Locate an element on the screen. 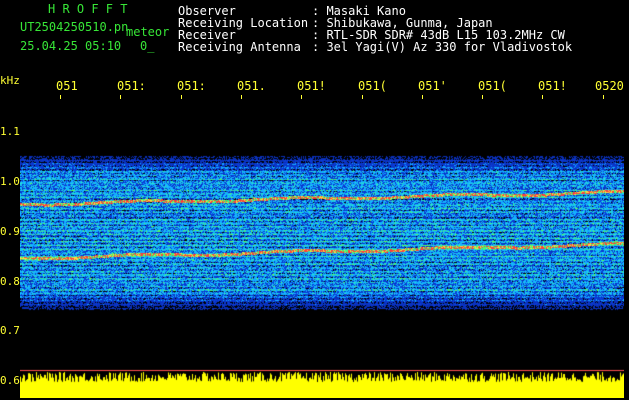 Image resolution: width=629 pixels, height=400 pixels. extra-text: 0_ is located at coordinates (147, 46).